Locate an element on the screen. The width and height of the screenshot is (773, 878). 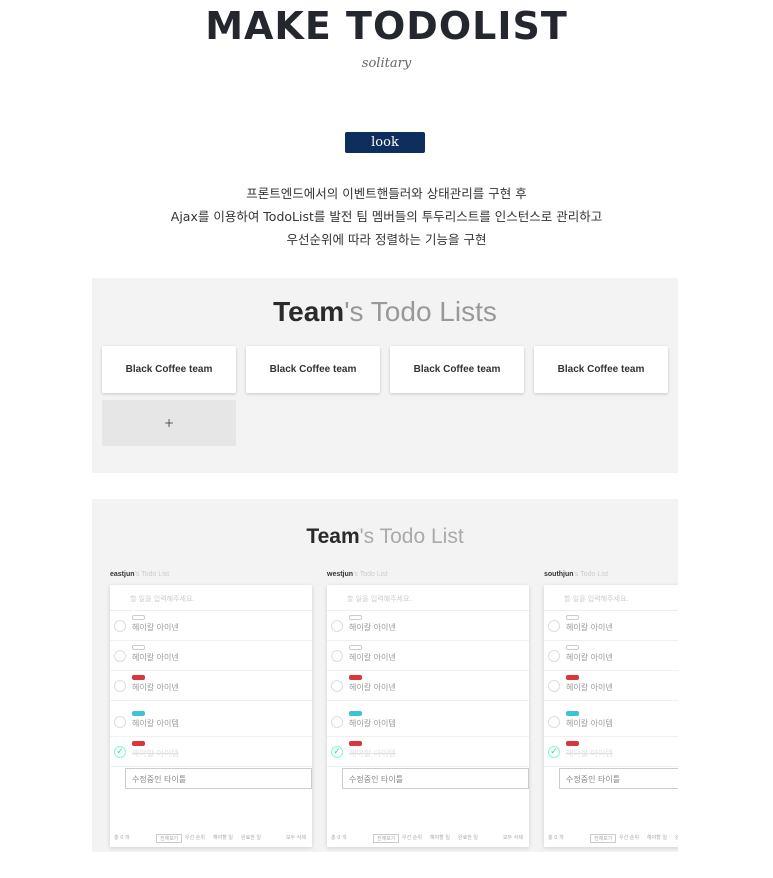
member-name-bold: southjun is located at coordinates (559, 574).